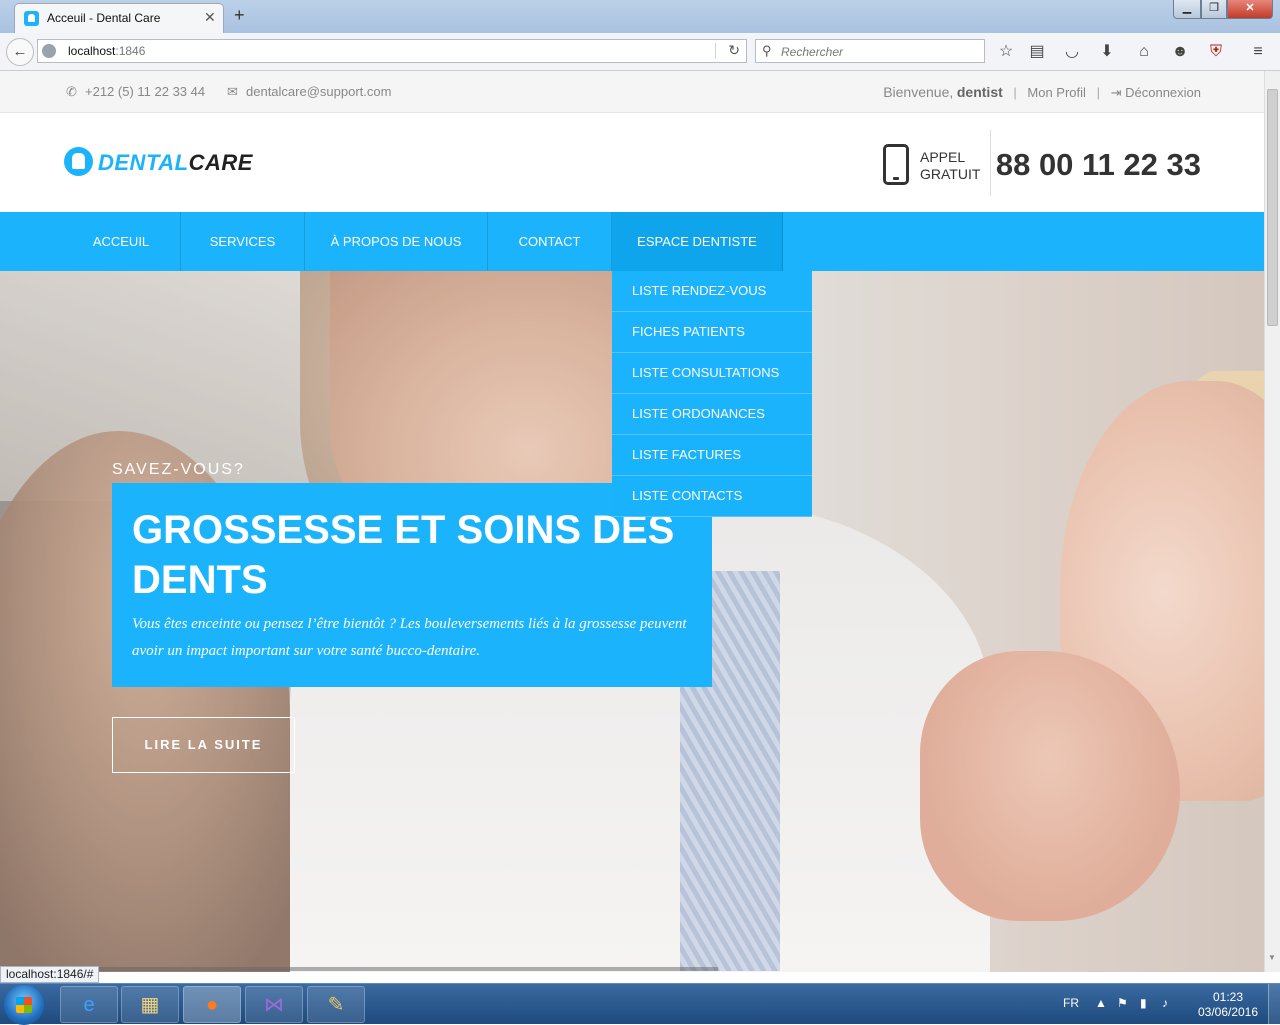 The image size is (1280, 1025). I want to click on logout-link: Déconnexion, so click(1163, 92).